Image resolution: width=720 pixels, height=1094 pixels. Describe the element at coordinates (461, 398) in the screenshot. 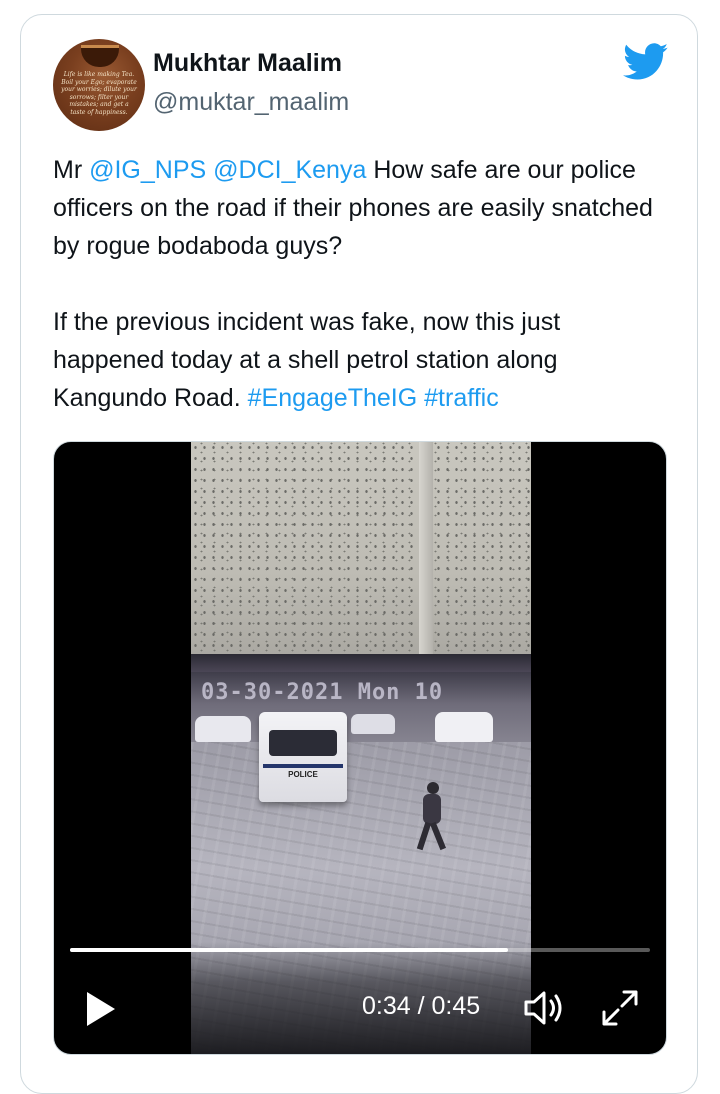

I see `hashtag-traffic: #traffic` at that location.